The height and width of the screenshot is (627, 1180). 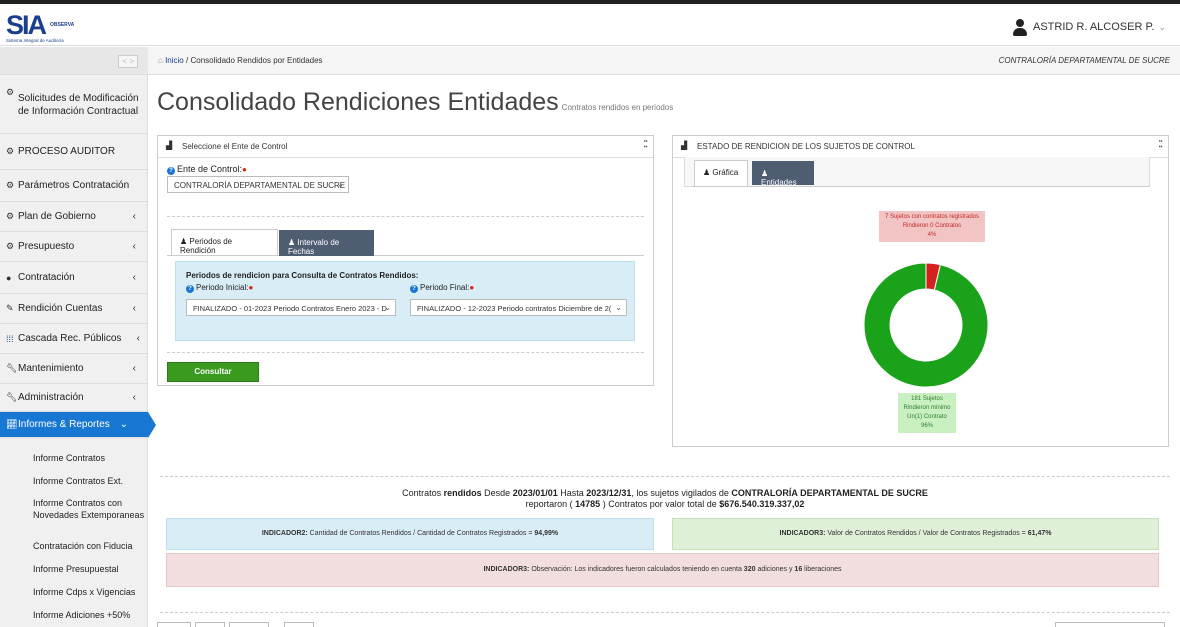 What do you see at coordinates (314, 247) in the screenshot?
I see `tab-label: Intervalo de Fechas` at bounding box center [314, 247].